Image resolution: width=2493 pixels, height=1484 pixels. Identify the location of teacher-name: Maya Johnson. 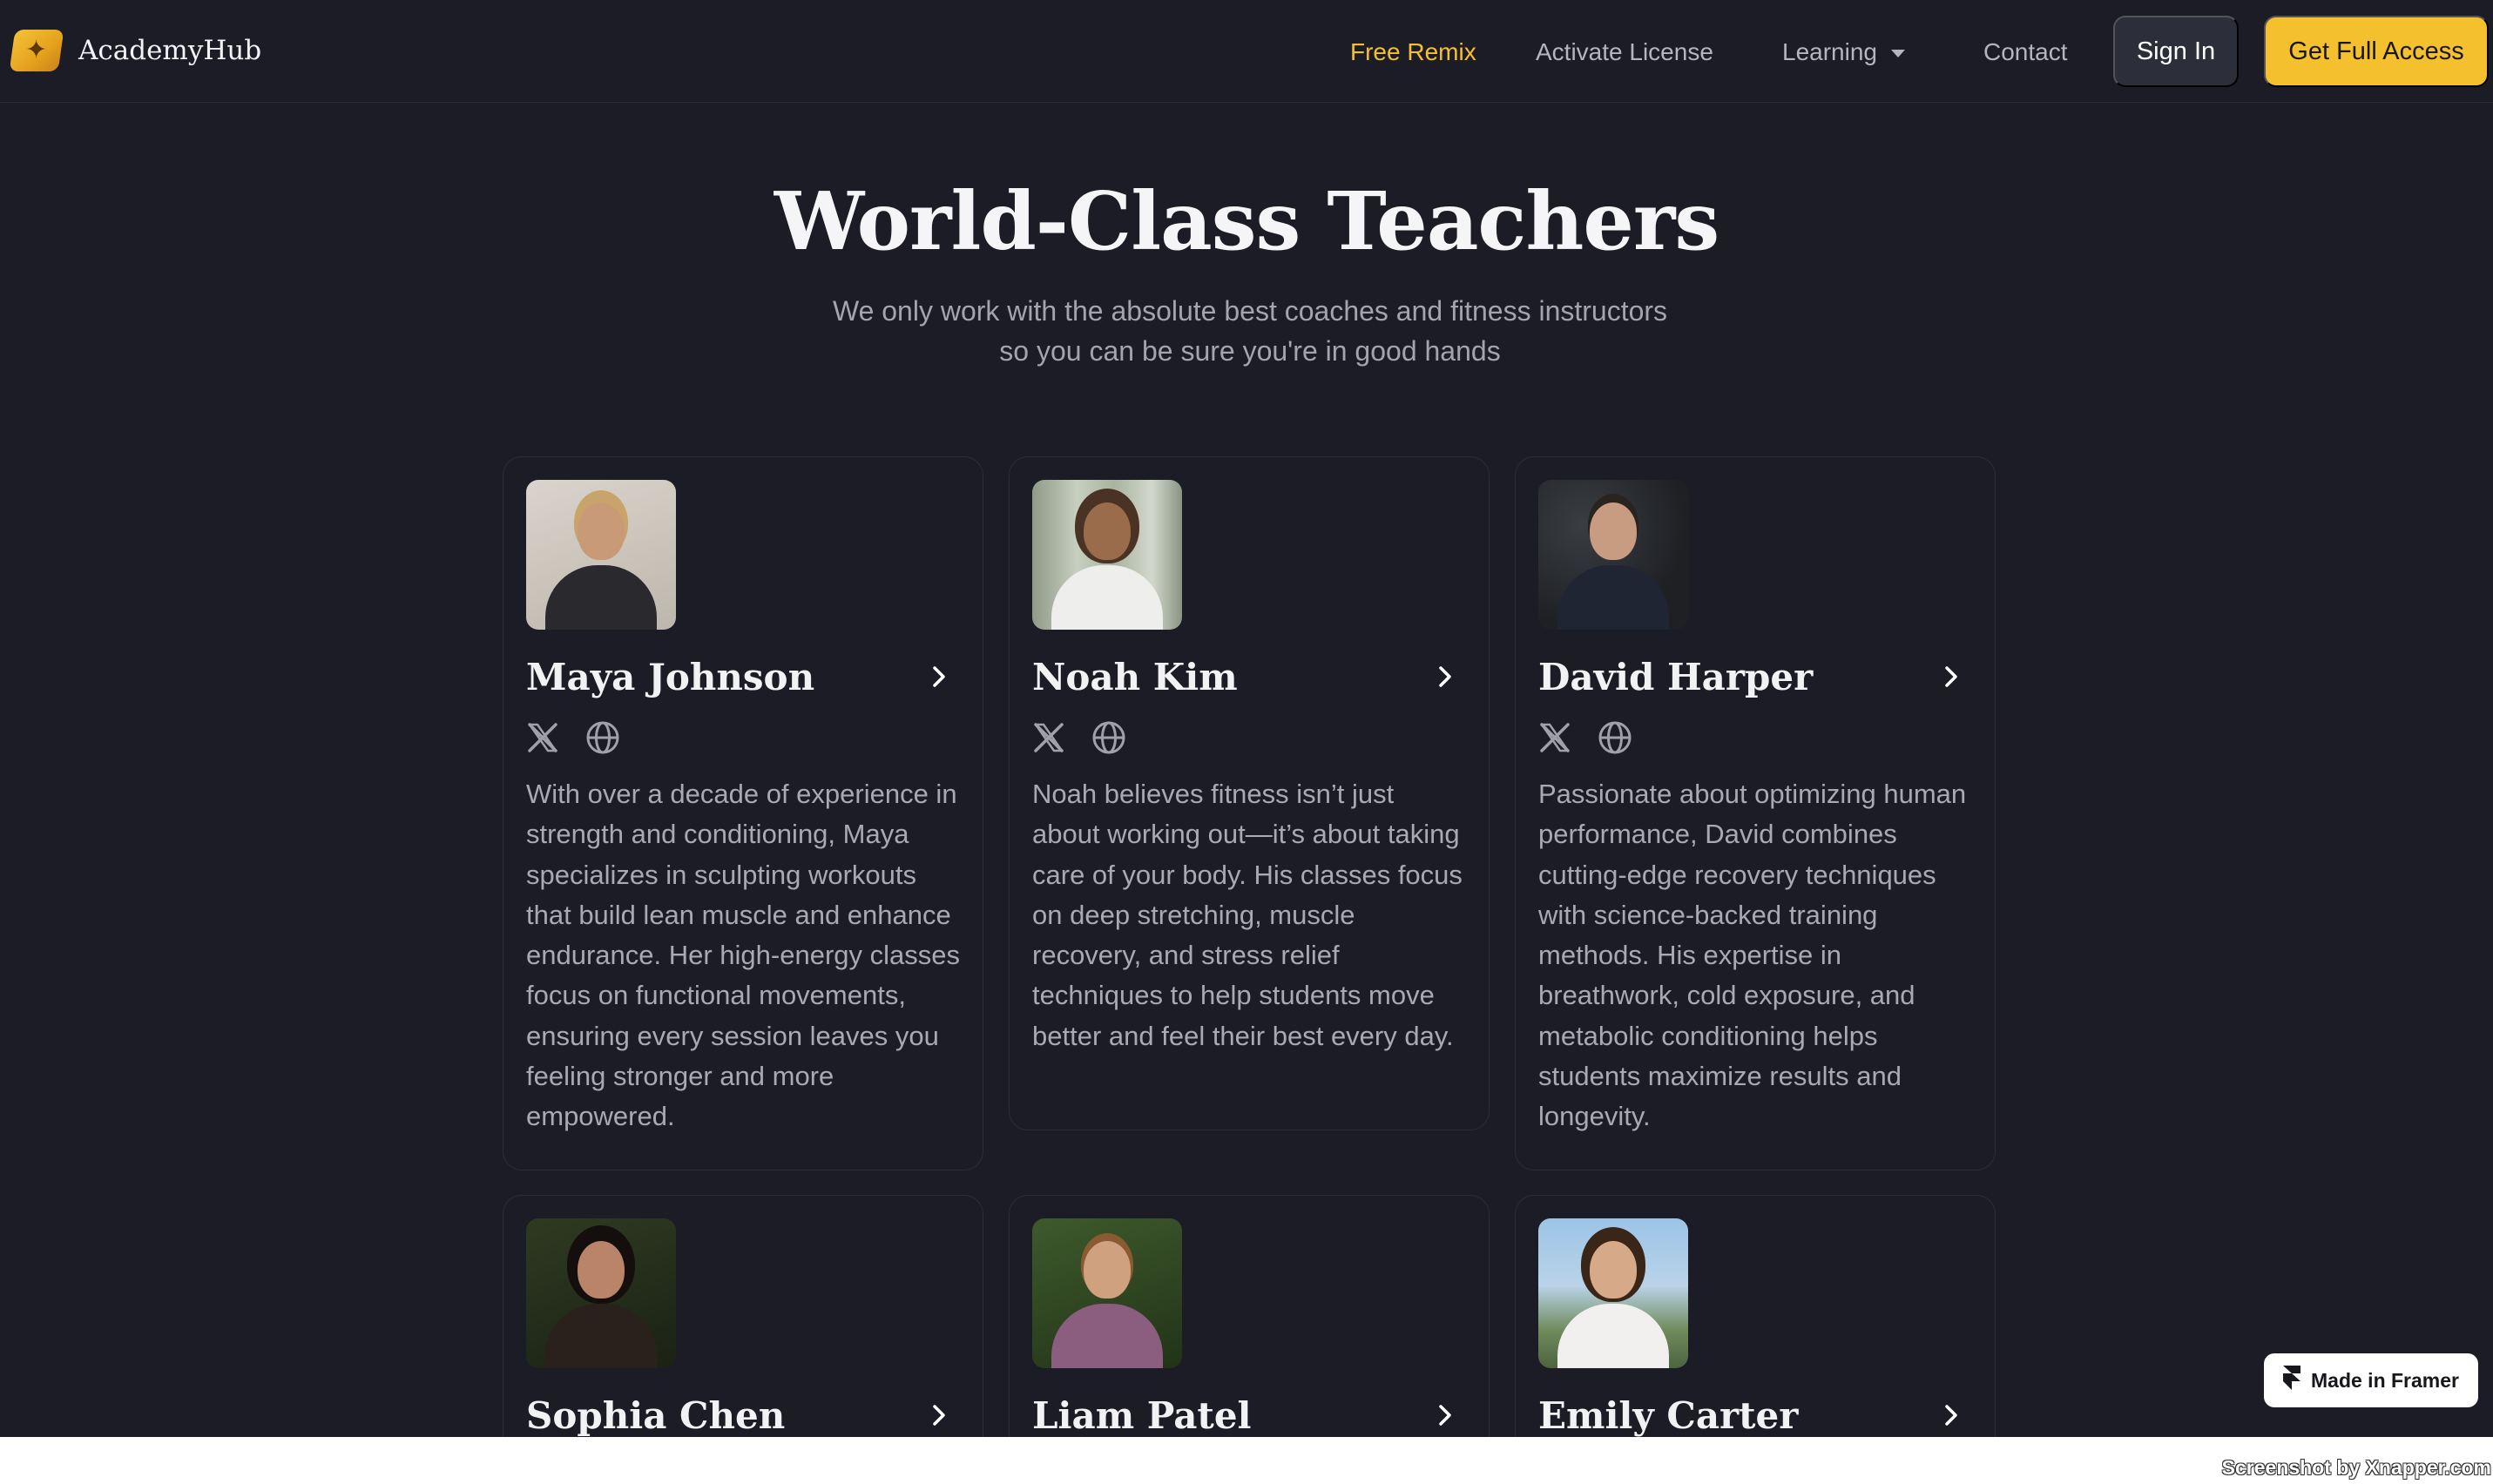
(670, 676).